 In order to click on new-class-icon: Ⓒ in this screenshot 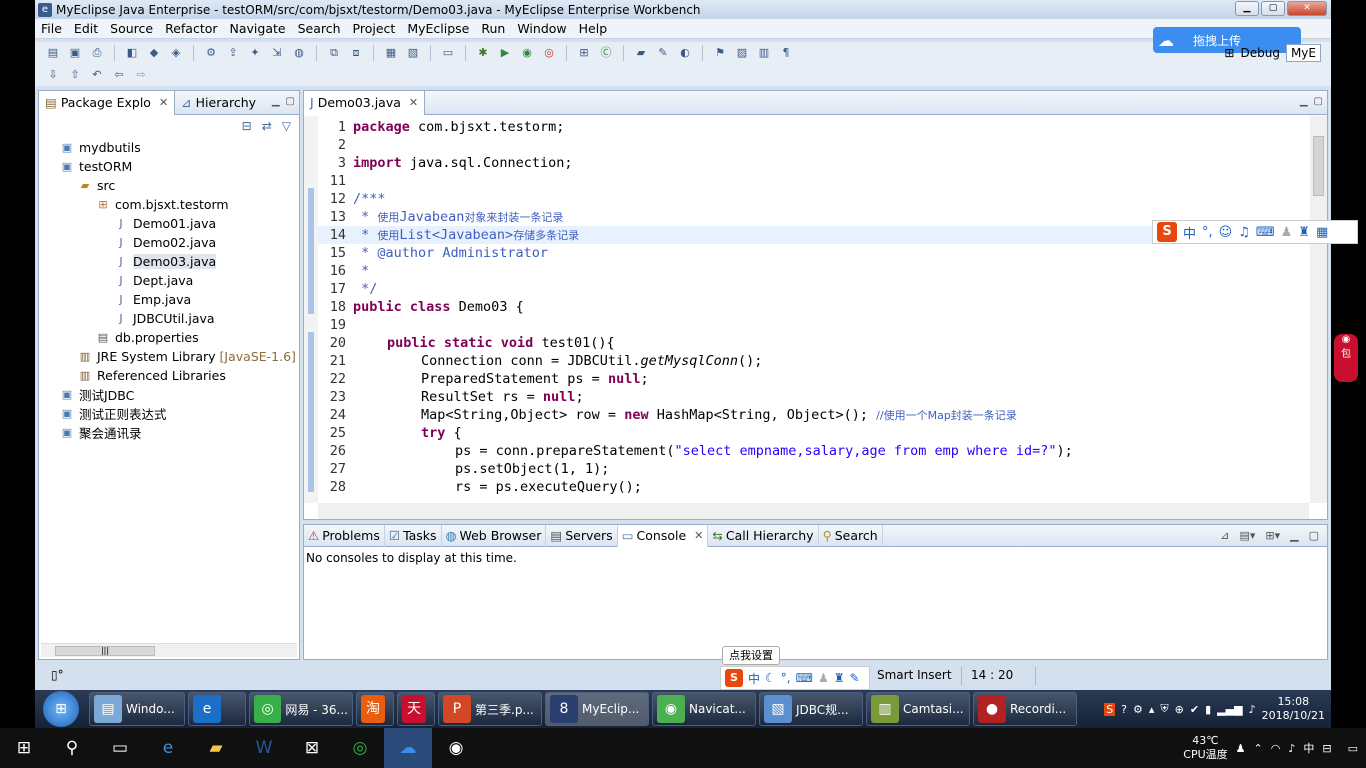, I will do `click(606, 53)`.